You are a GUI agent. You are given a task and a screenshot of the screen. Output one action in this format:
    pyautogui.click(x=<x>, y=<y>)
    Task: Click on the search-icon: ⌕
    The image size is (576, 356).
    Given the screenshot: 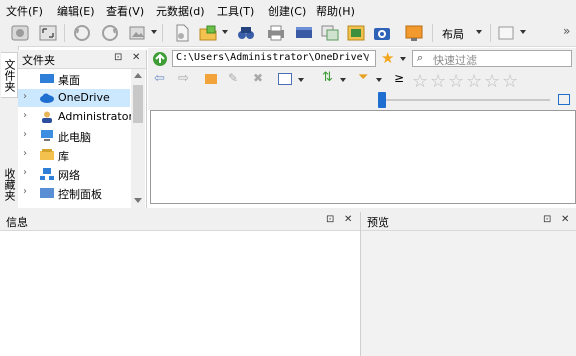 What is the action you would take?
    pyautogui.click(x=420, y=57)
    